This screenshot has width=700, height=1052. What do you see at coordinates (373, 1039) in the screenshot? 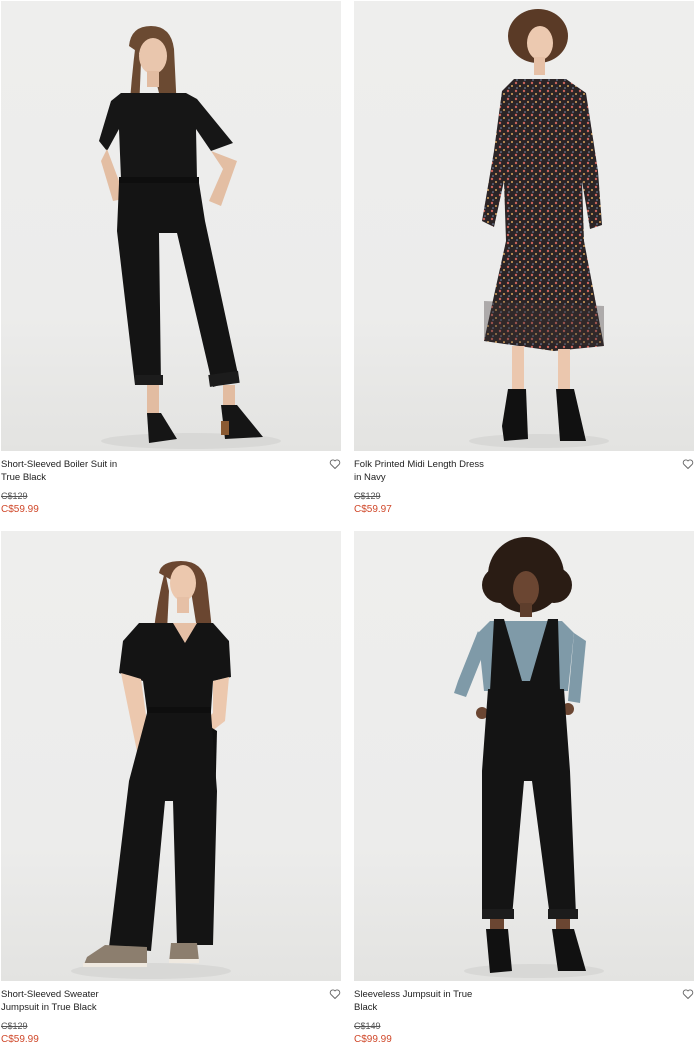
I see `sale-price: C$99.99` at bounding box center [373, 1039].